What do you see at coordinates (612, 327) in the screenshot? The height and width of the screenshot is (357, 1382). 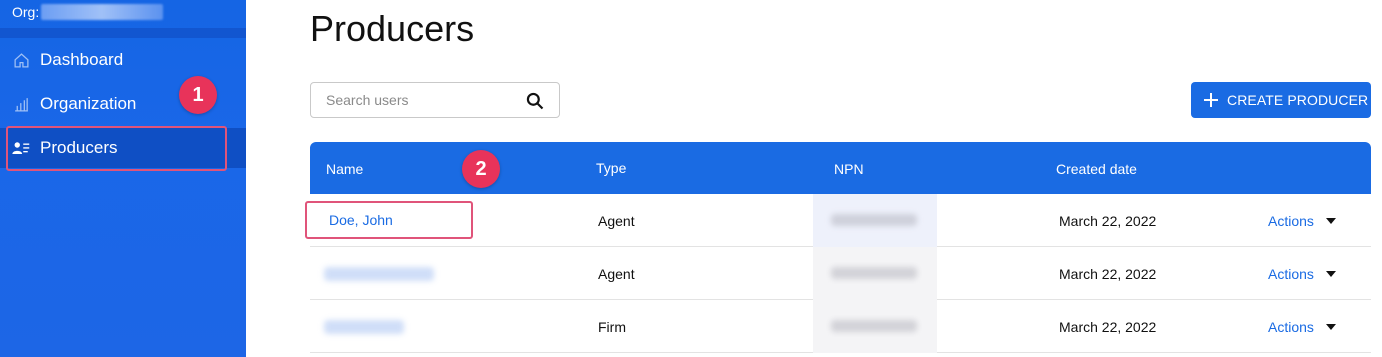 I see `producer-type: Firm` at bounding box center [612, 327].